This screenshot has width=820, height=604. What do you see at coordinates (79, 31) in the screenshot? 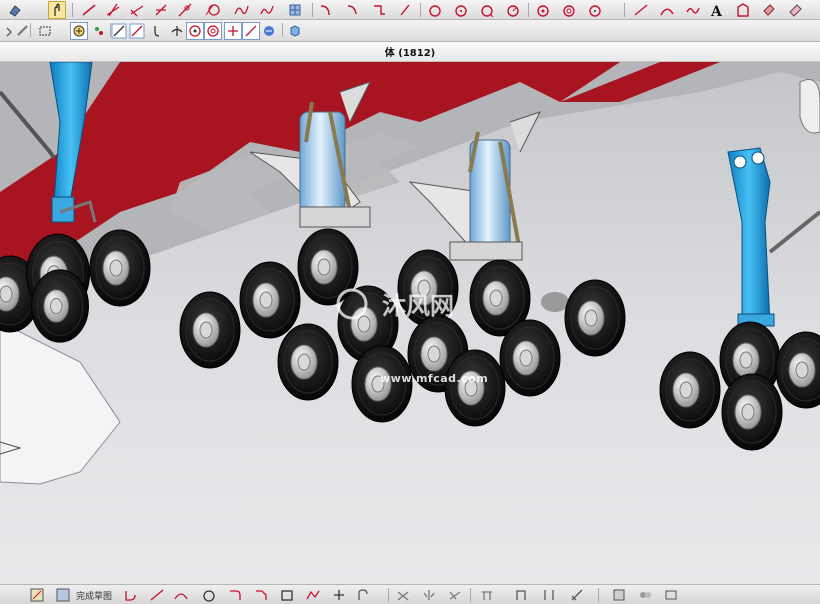
I see `snap-grid-icon` at bounding box center [79, 31].